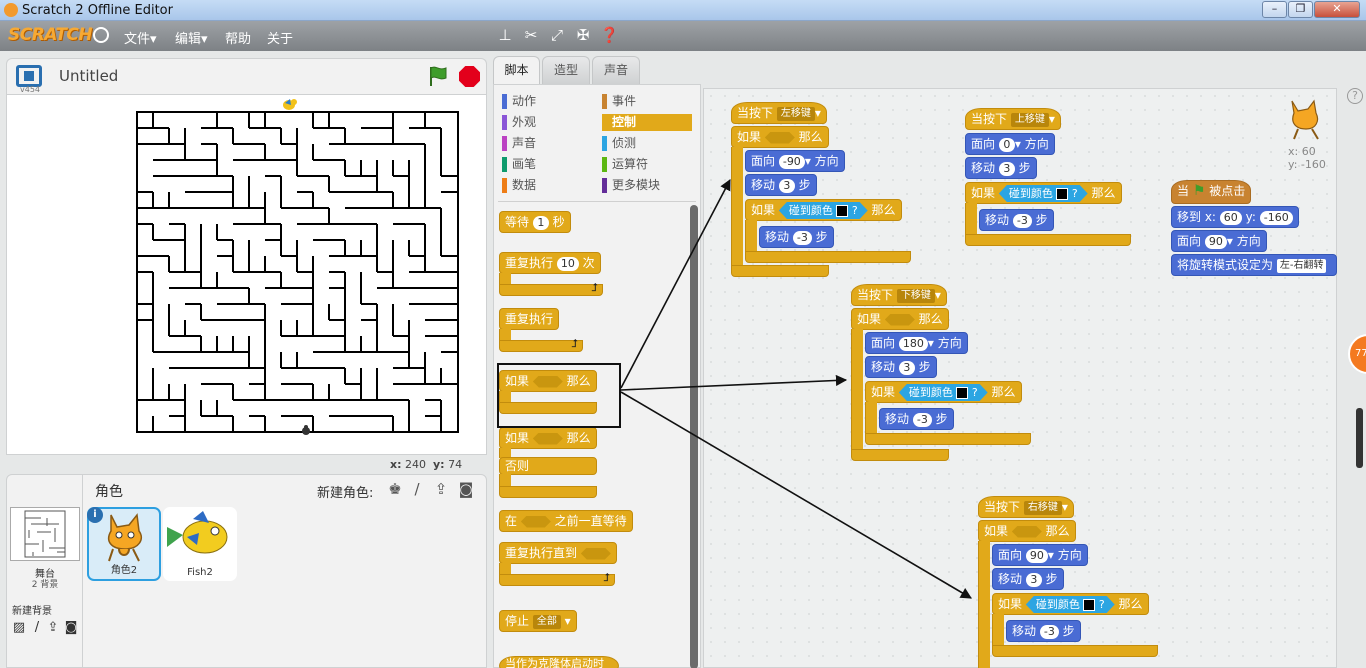 Image resolution: width=1366 pixels, height=668 pixels. I want to click on title-bar: Scratch 2 Offline Editor – ❐ ✕, so click(683, 10).